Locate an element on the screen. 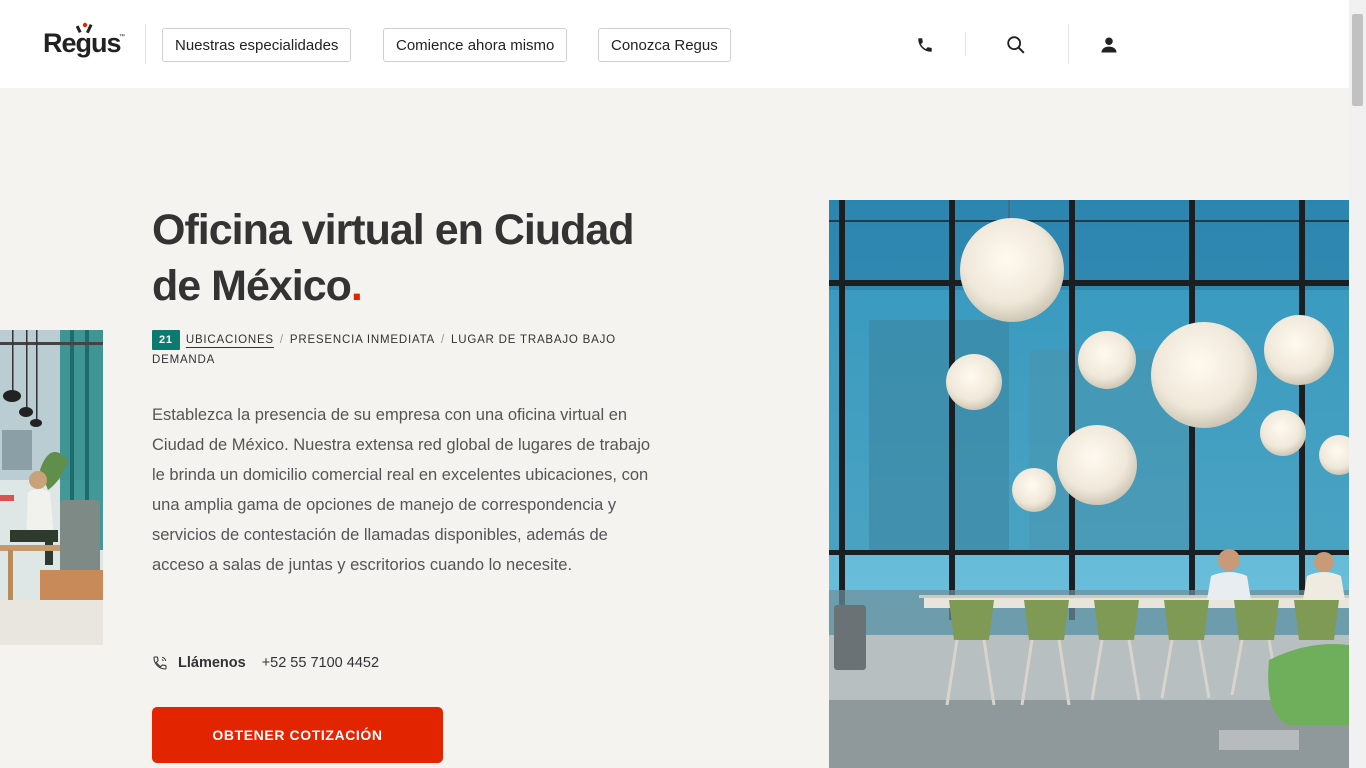  account-button is located at coordinates (1109, 45).